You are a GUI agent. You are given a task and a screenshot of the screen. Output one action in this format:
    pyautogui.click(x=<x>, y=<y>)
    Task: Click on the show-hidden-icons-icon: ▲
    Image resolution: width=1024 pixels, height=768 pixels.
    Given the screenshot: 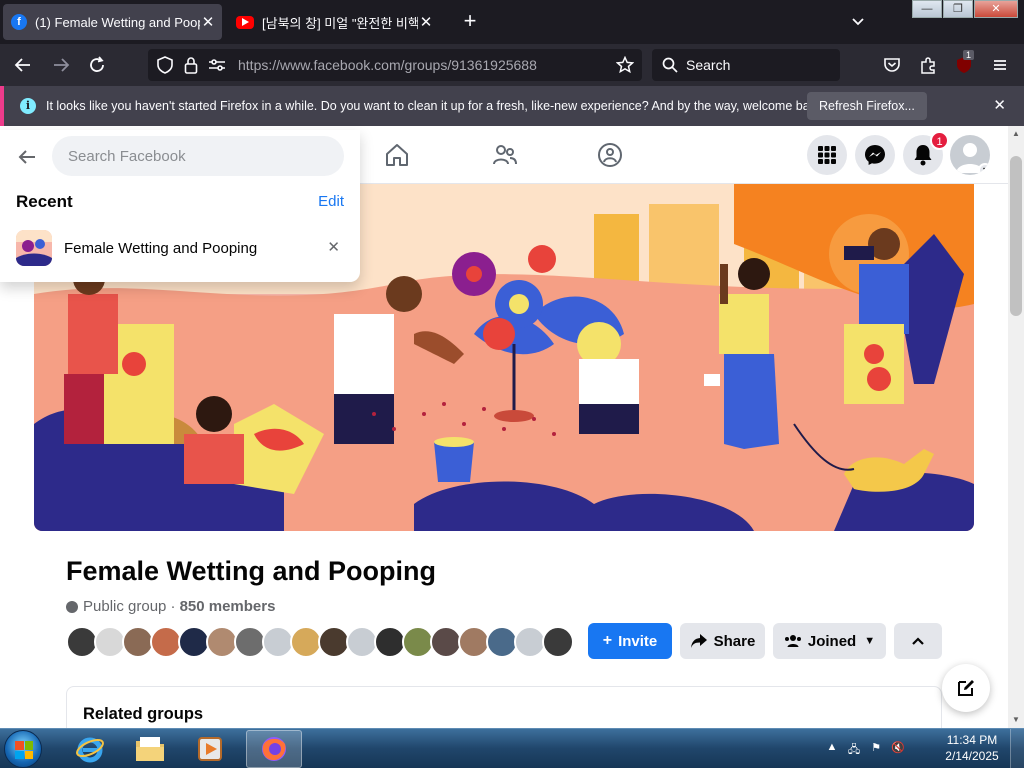 What is the action you would take?
    pyautogui.click(x=832, y=749)
    